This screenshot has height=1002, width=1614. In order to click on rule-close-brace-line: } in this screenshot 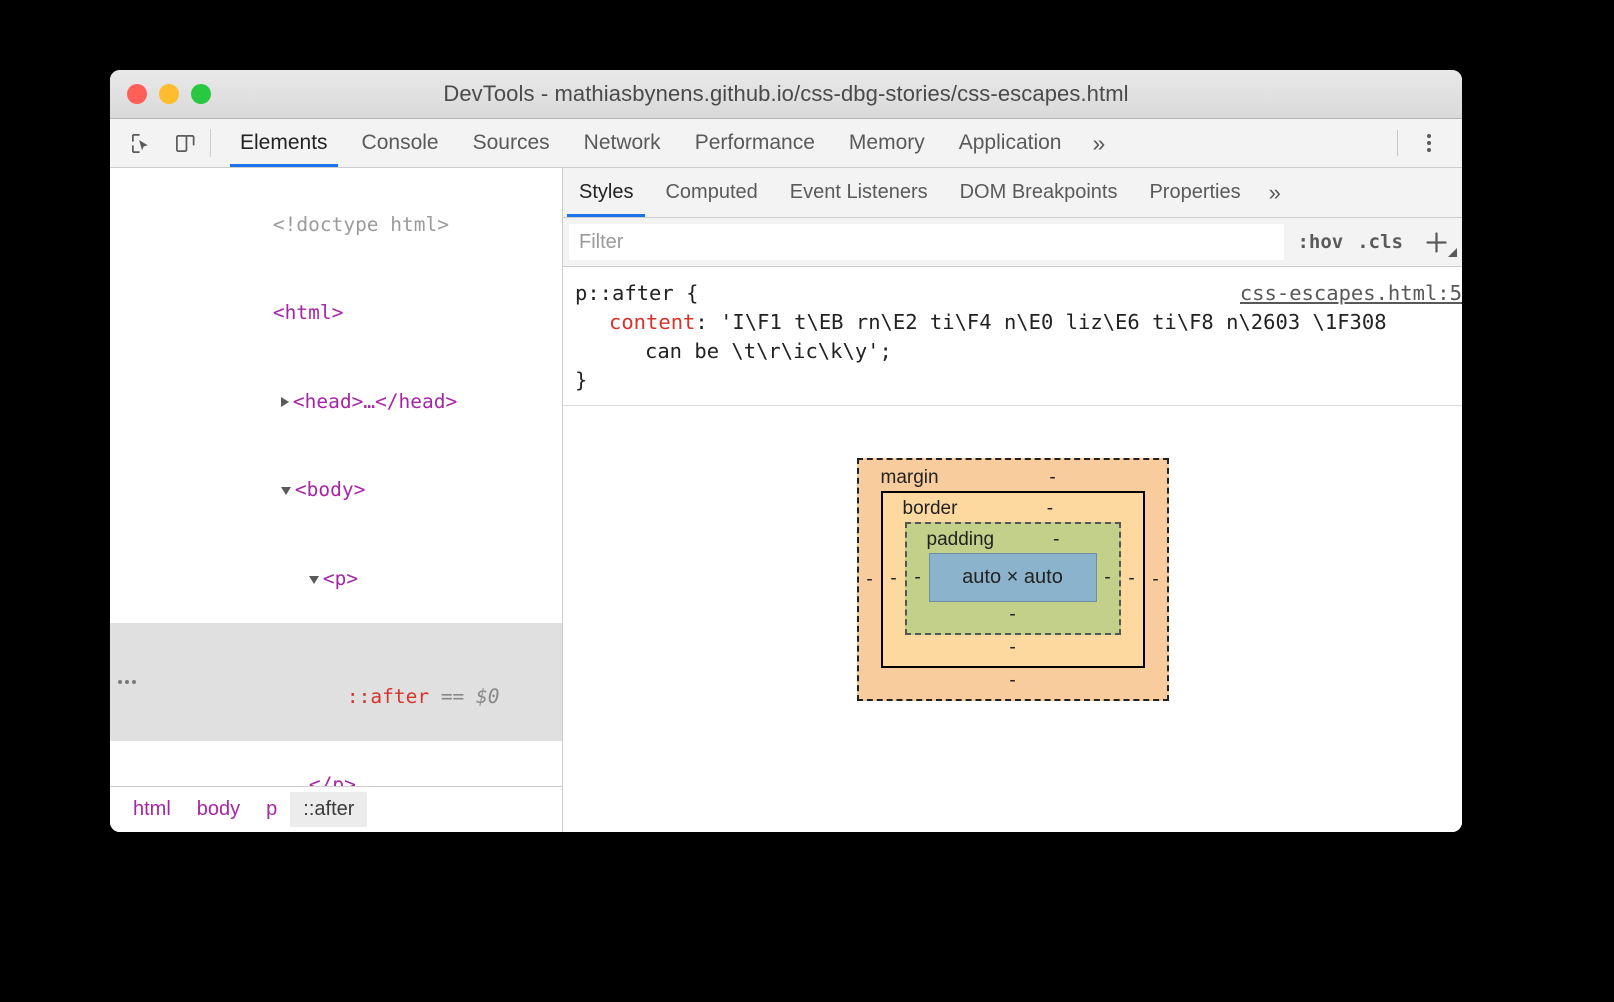, I will do `click(1012, 380)`.